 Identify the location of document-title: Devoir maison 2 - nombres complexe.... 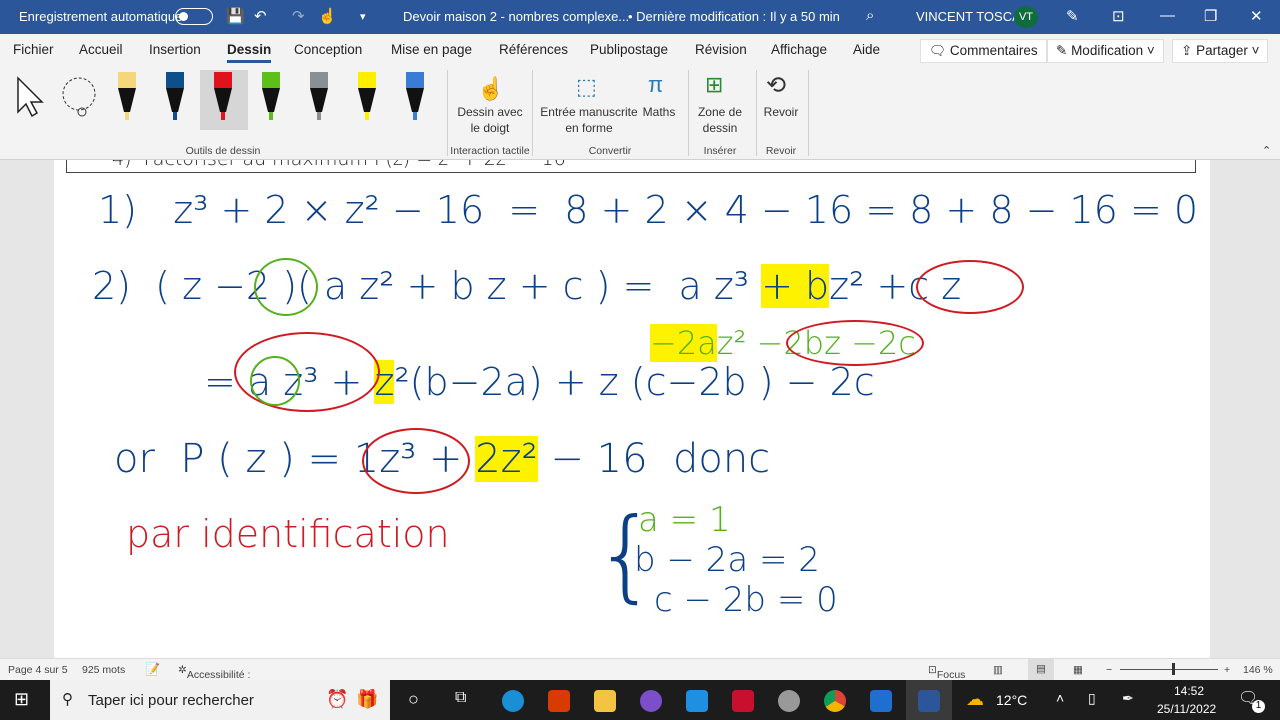
(516, 16).